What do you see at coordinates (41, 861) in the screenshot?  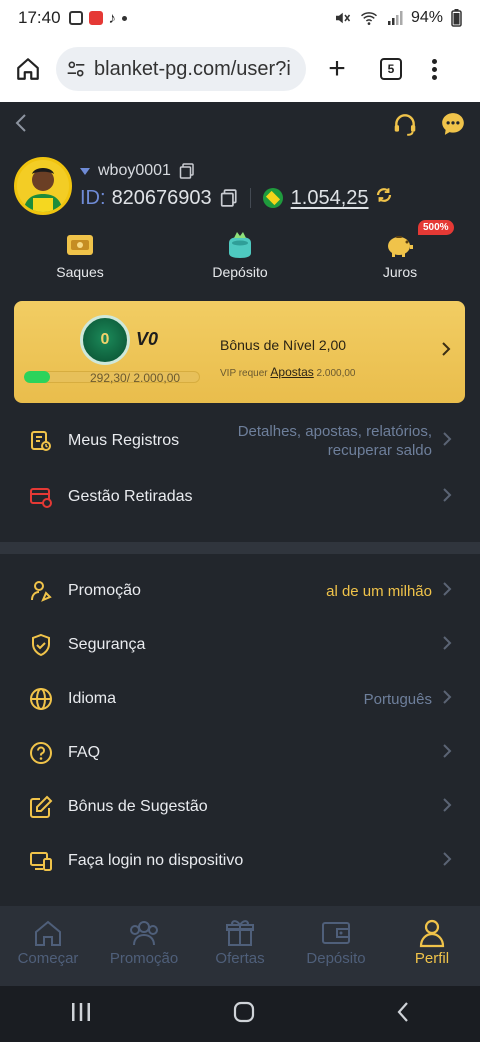 I see `devices-icon` at bounding box center [41, 861].